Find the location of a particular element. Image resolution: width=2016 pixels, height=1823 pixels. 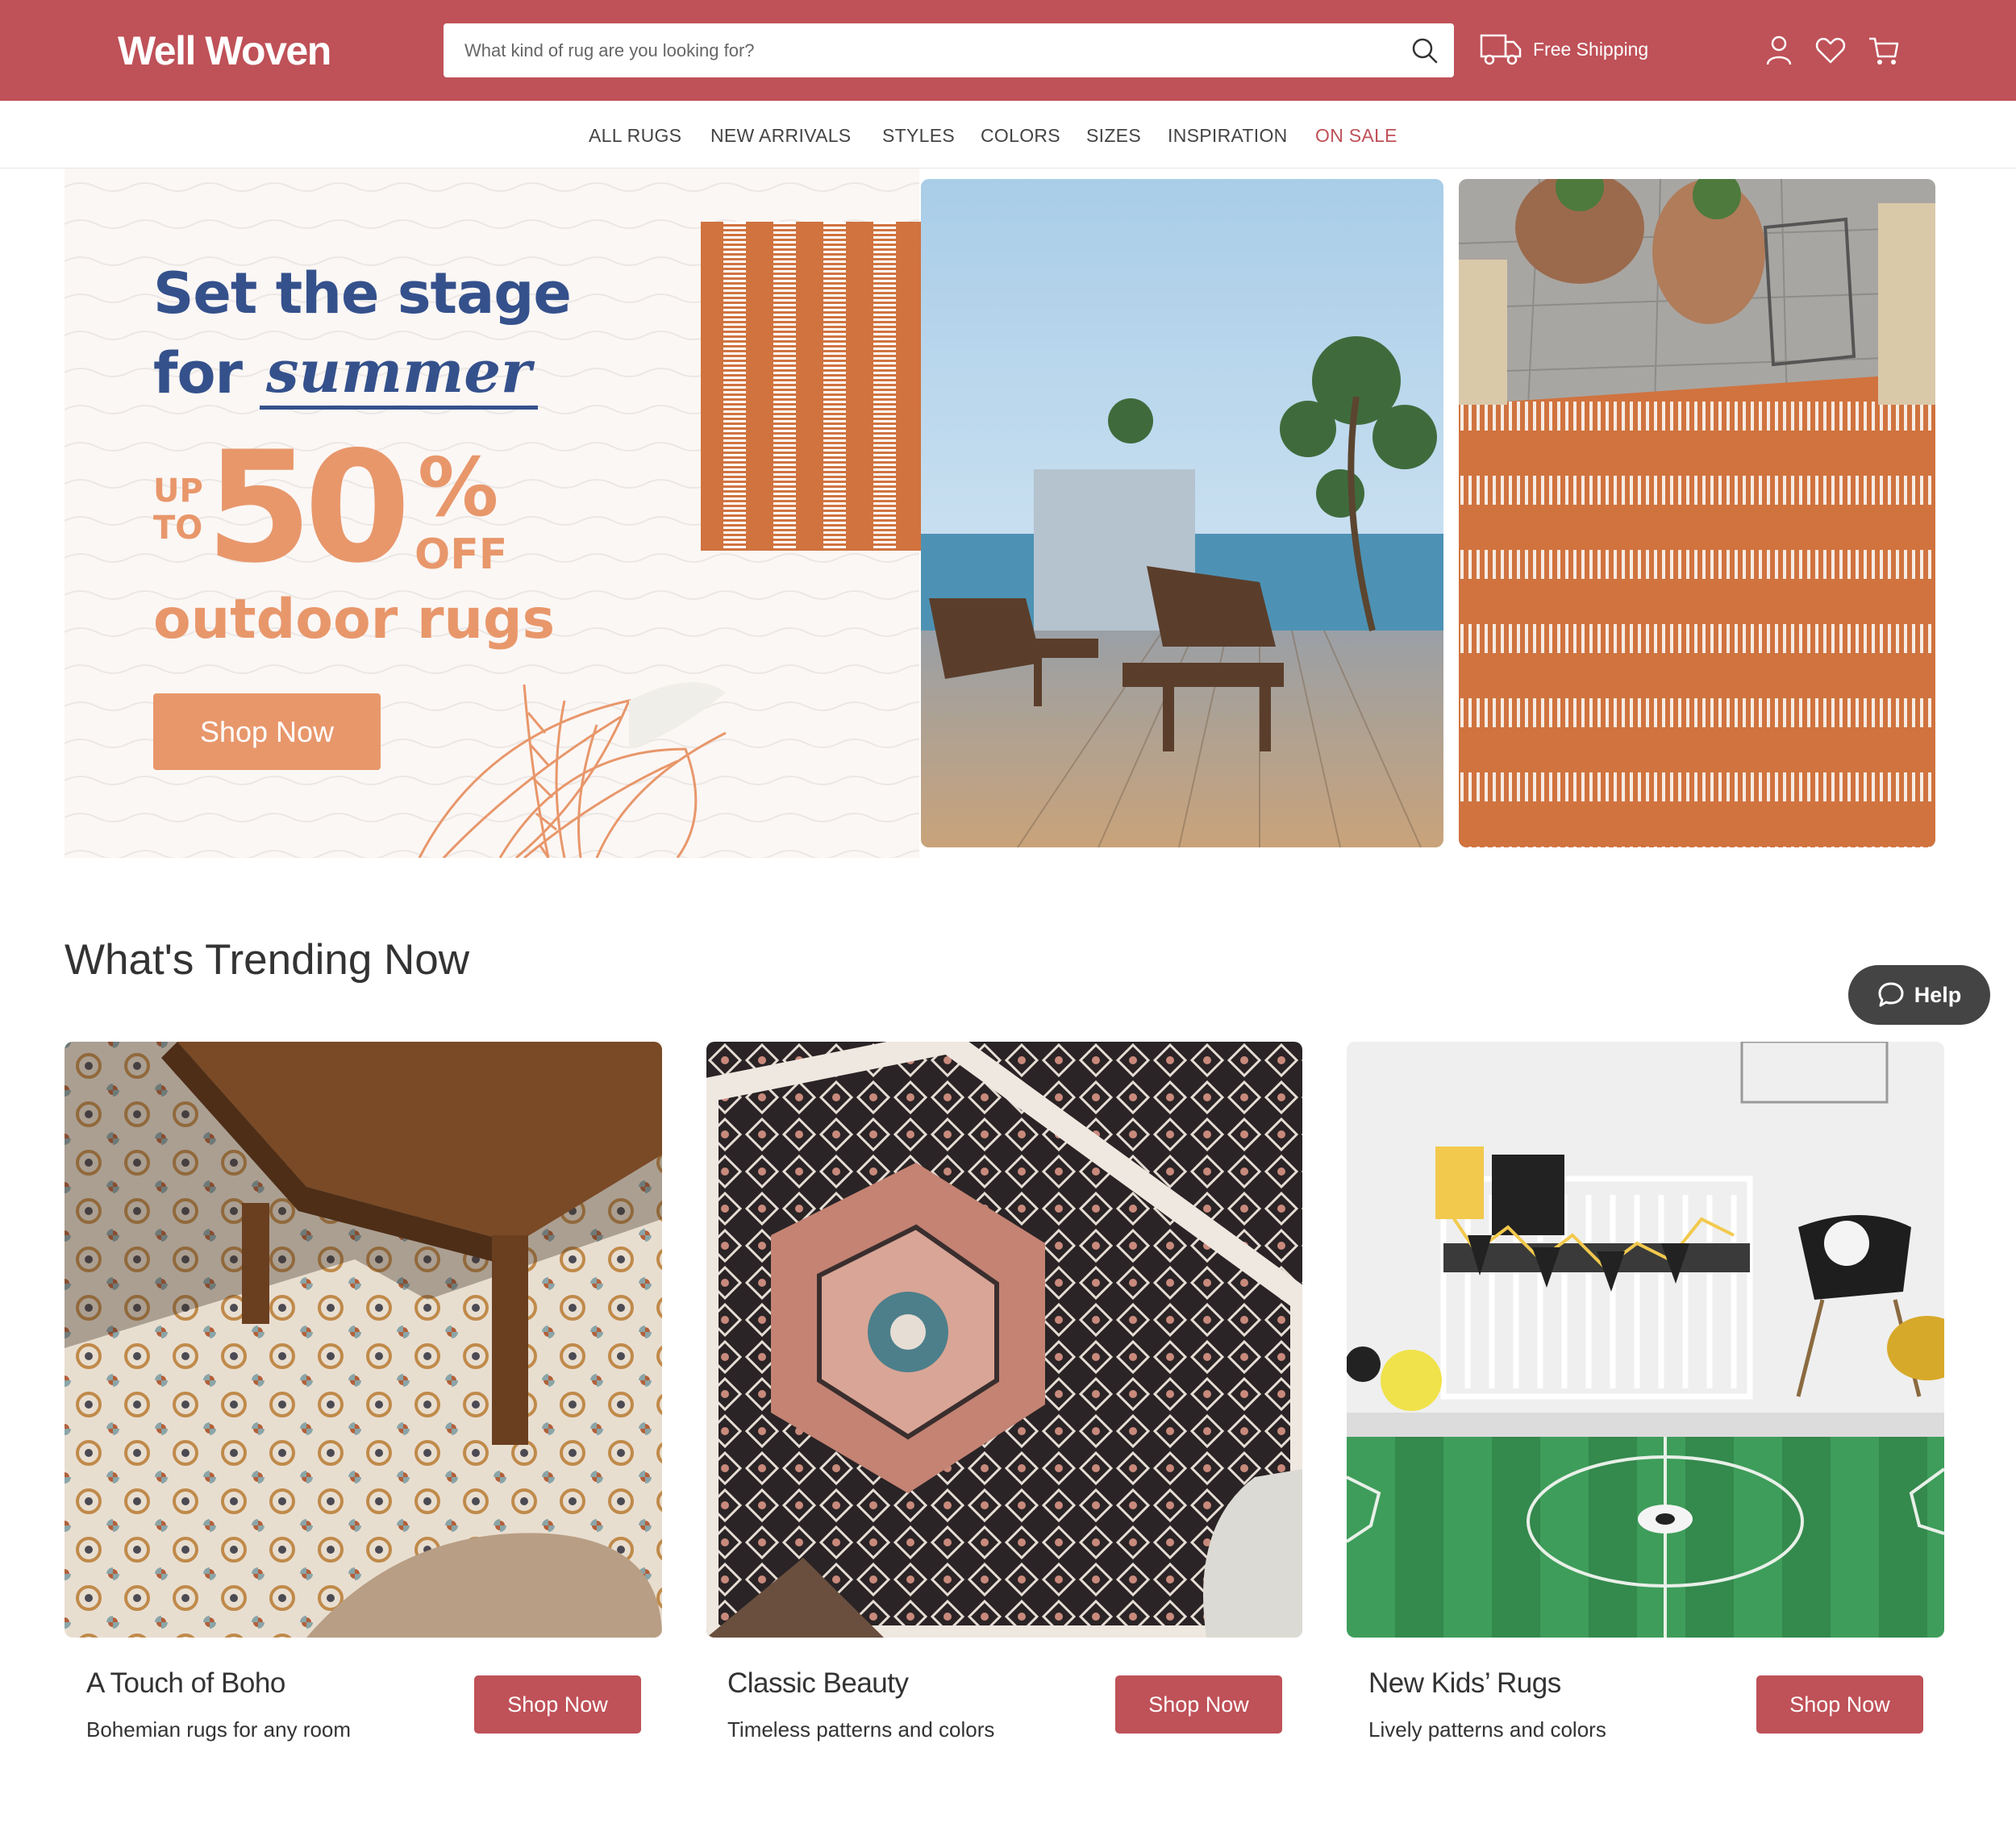

classic-rug-image is located at coordinates (1004, 1340).